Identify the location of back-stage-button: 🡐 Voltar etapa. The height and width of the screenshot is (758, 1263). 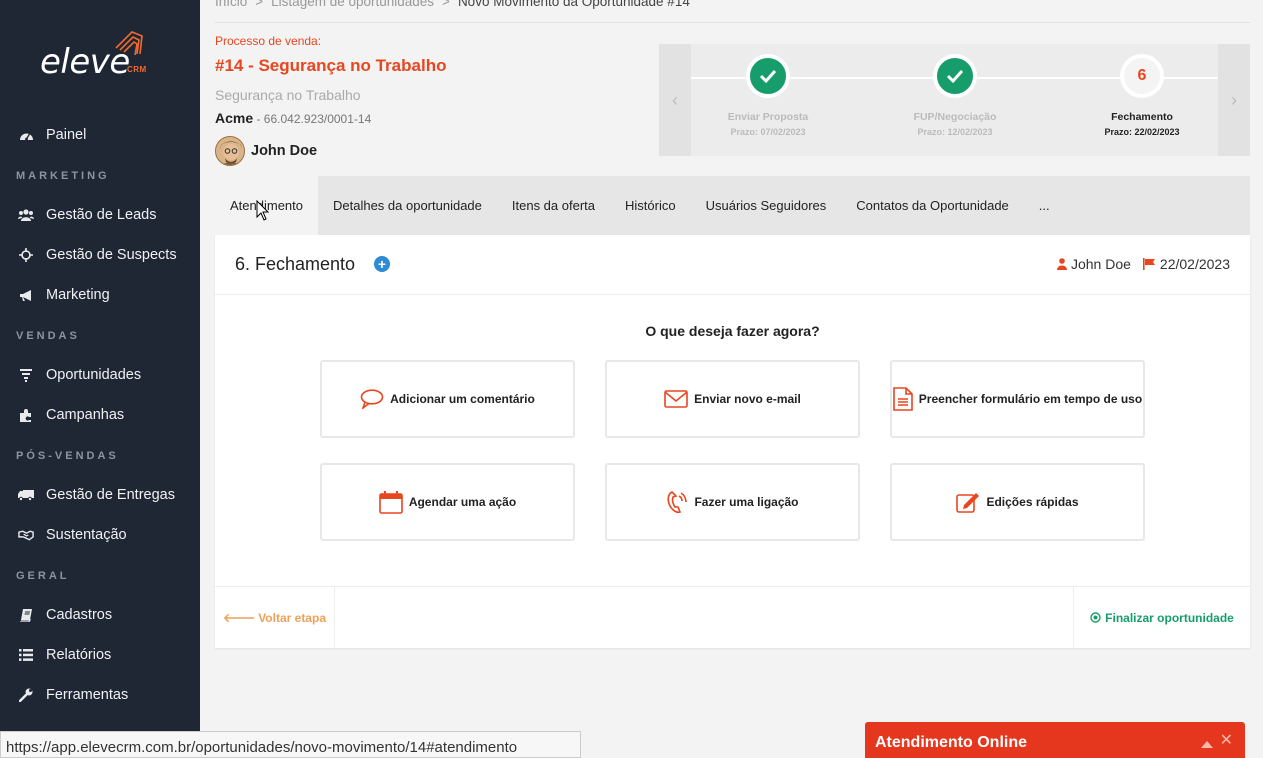
(275, 617).